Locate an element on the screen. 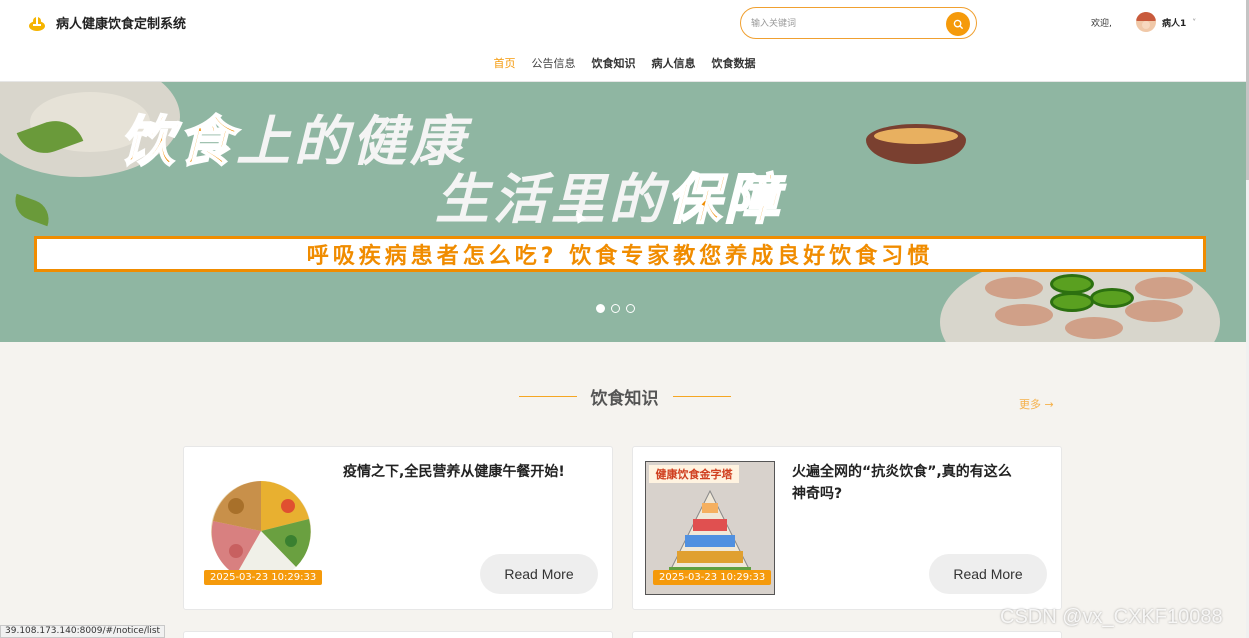  bowl-decoration is located at coordinates (916, 144).